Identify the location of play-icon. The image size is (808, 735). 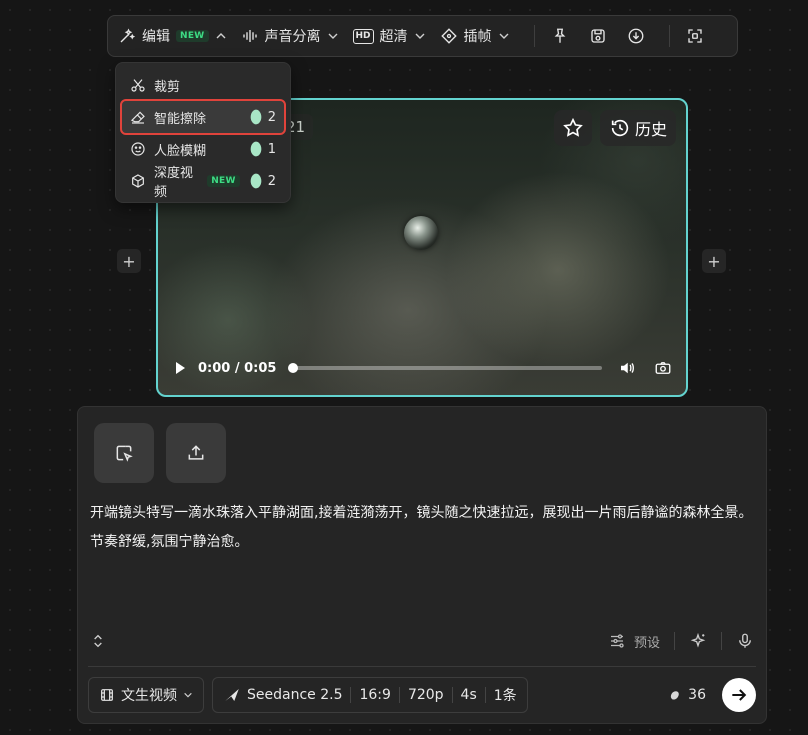
(180, 368).